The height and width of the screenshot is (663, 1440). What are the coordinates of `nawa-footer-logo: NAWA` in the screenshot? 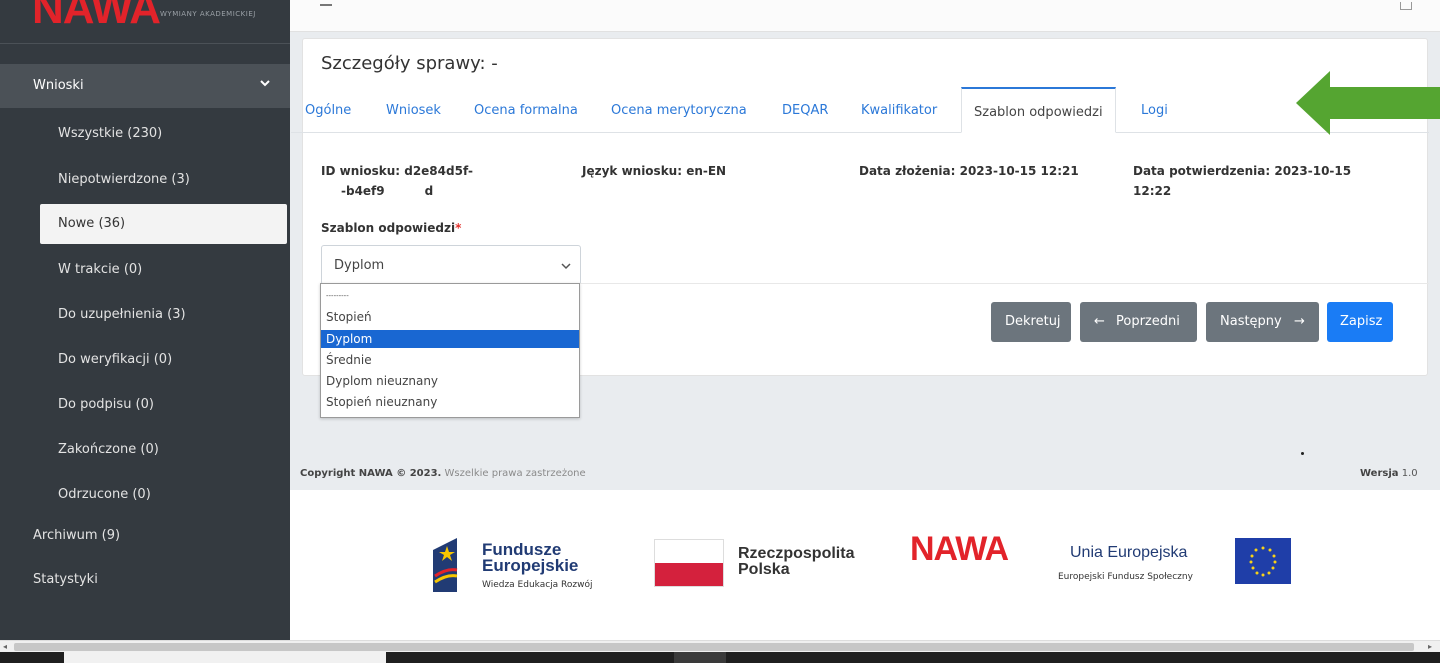 It's located at (959, 549).